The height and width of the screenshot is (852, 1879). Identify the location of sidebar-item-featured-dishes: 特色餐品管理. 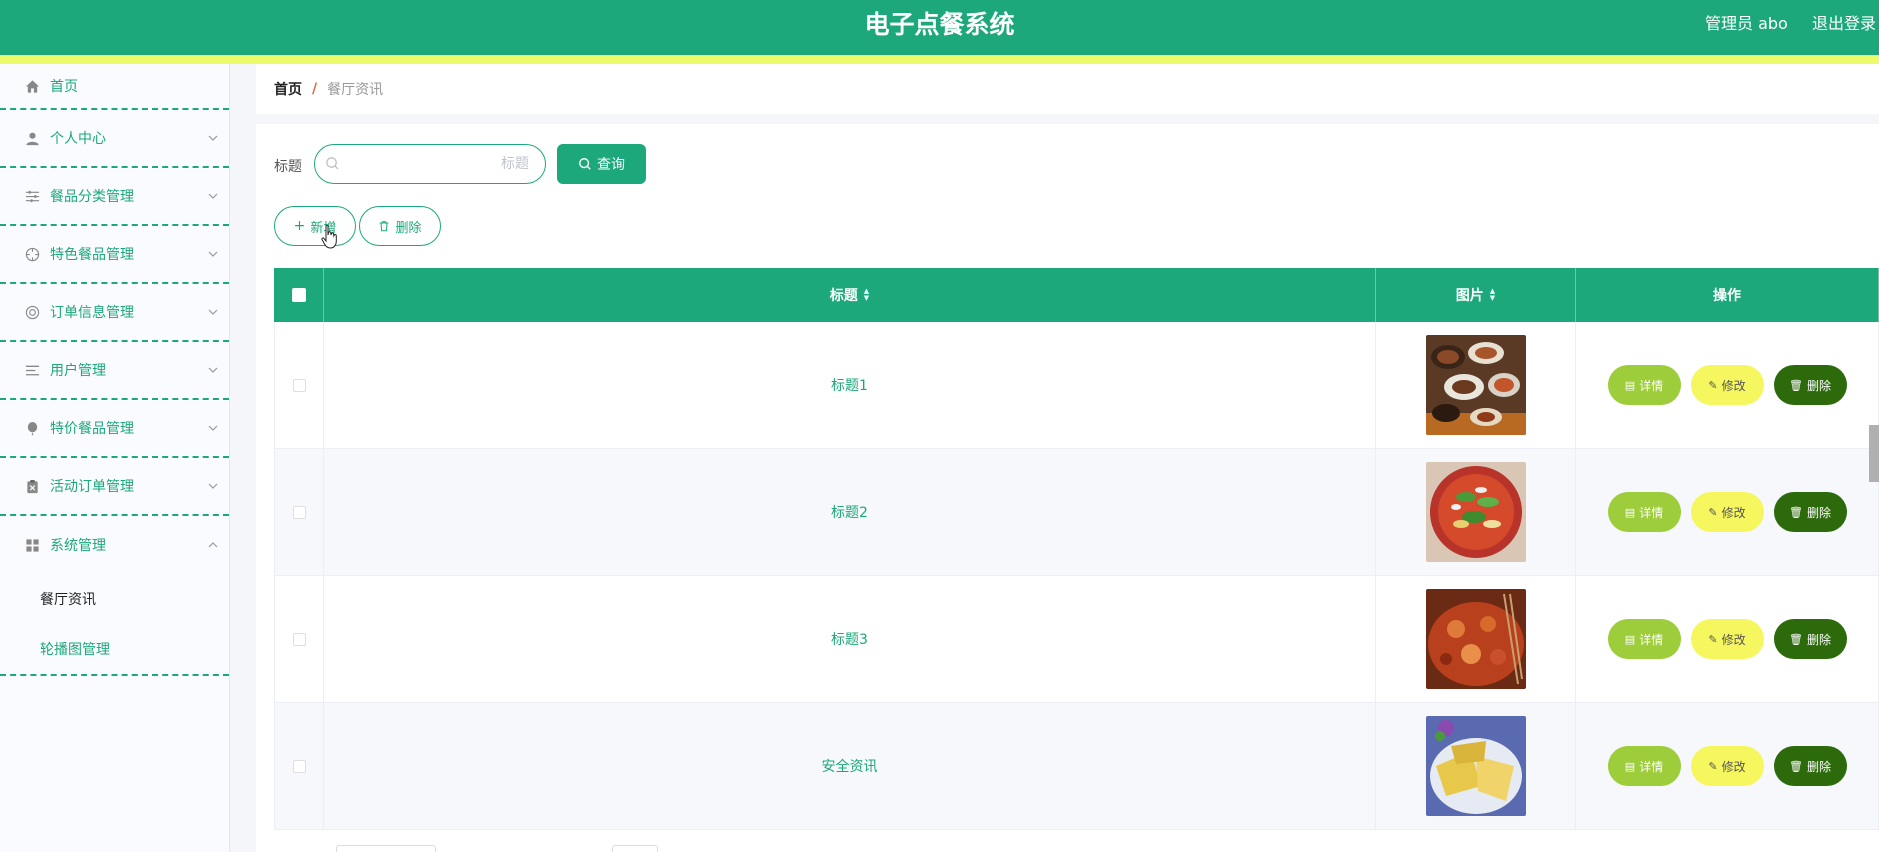
(114, 255).